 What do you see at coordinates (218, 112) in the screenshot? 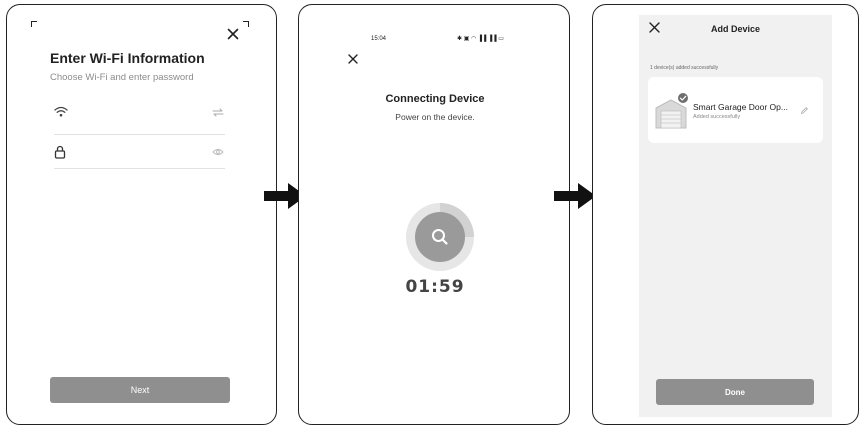
I see `swap-icon` at bounding box center [218, 112].